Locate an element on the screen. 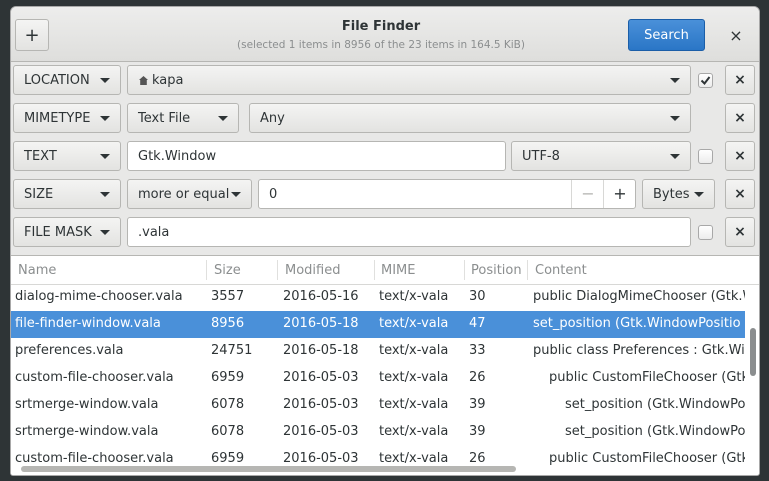 The image size is (769, 481). search-button-label: Search is located at coordinates (666, 35).